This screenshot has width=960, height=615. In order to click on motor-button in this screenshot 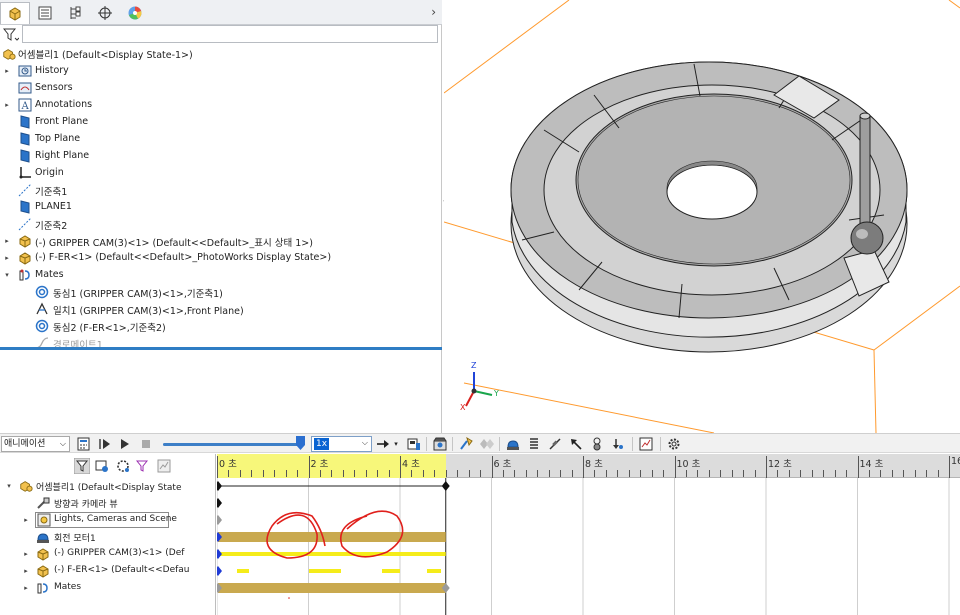, I will do `click(513, 444)`.